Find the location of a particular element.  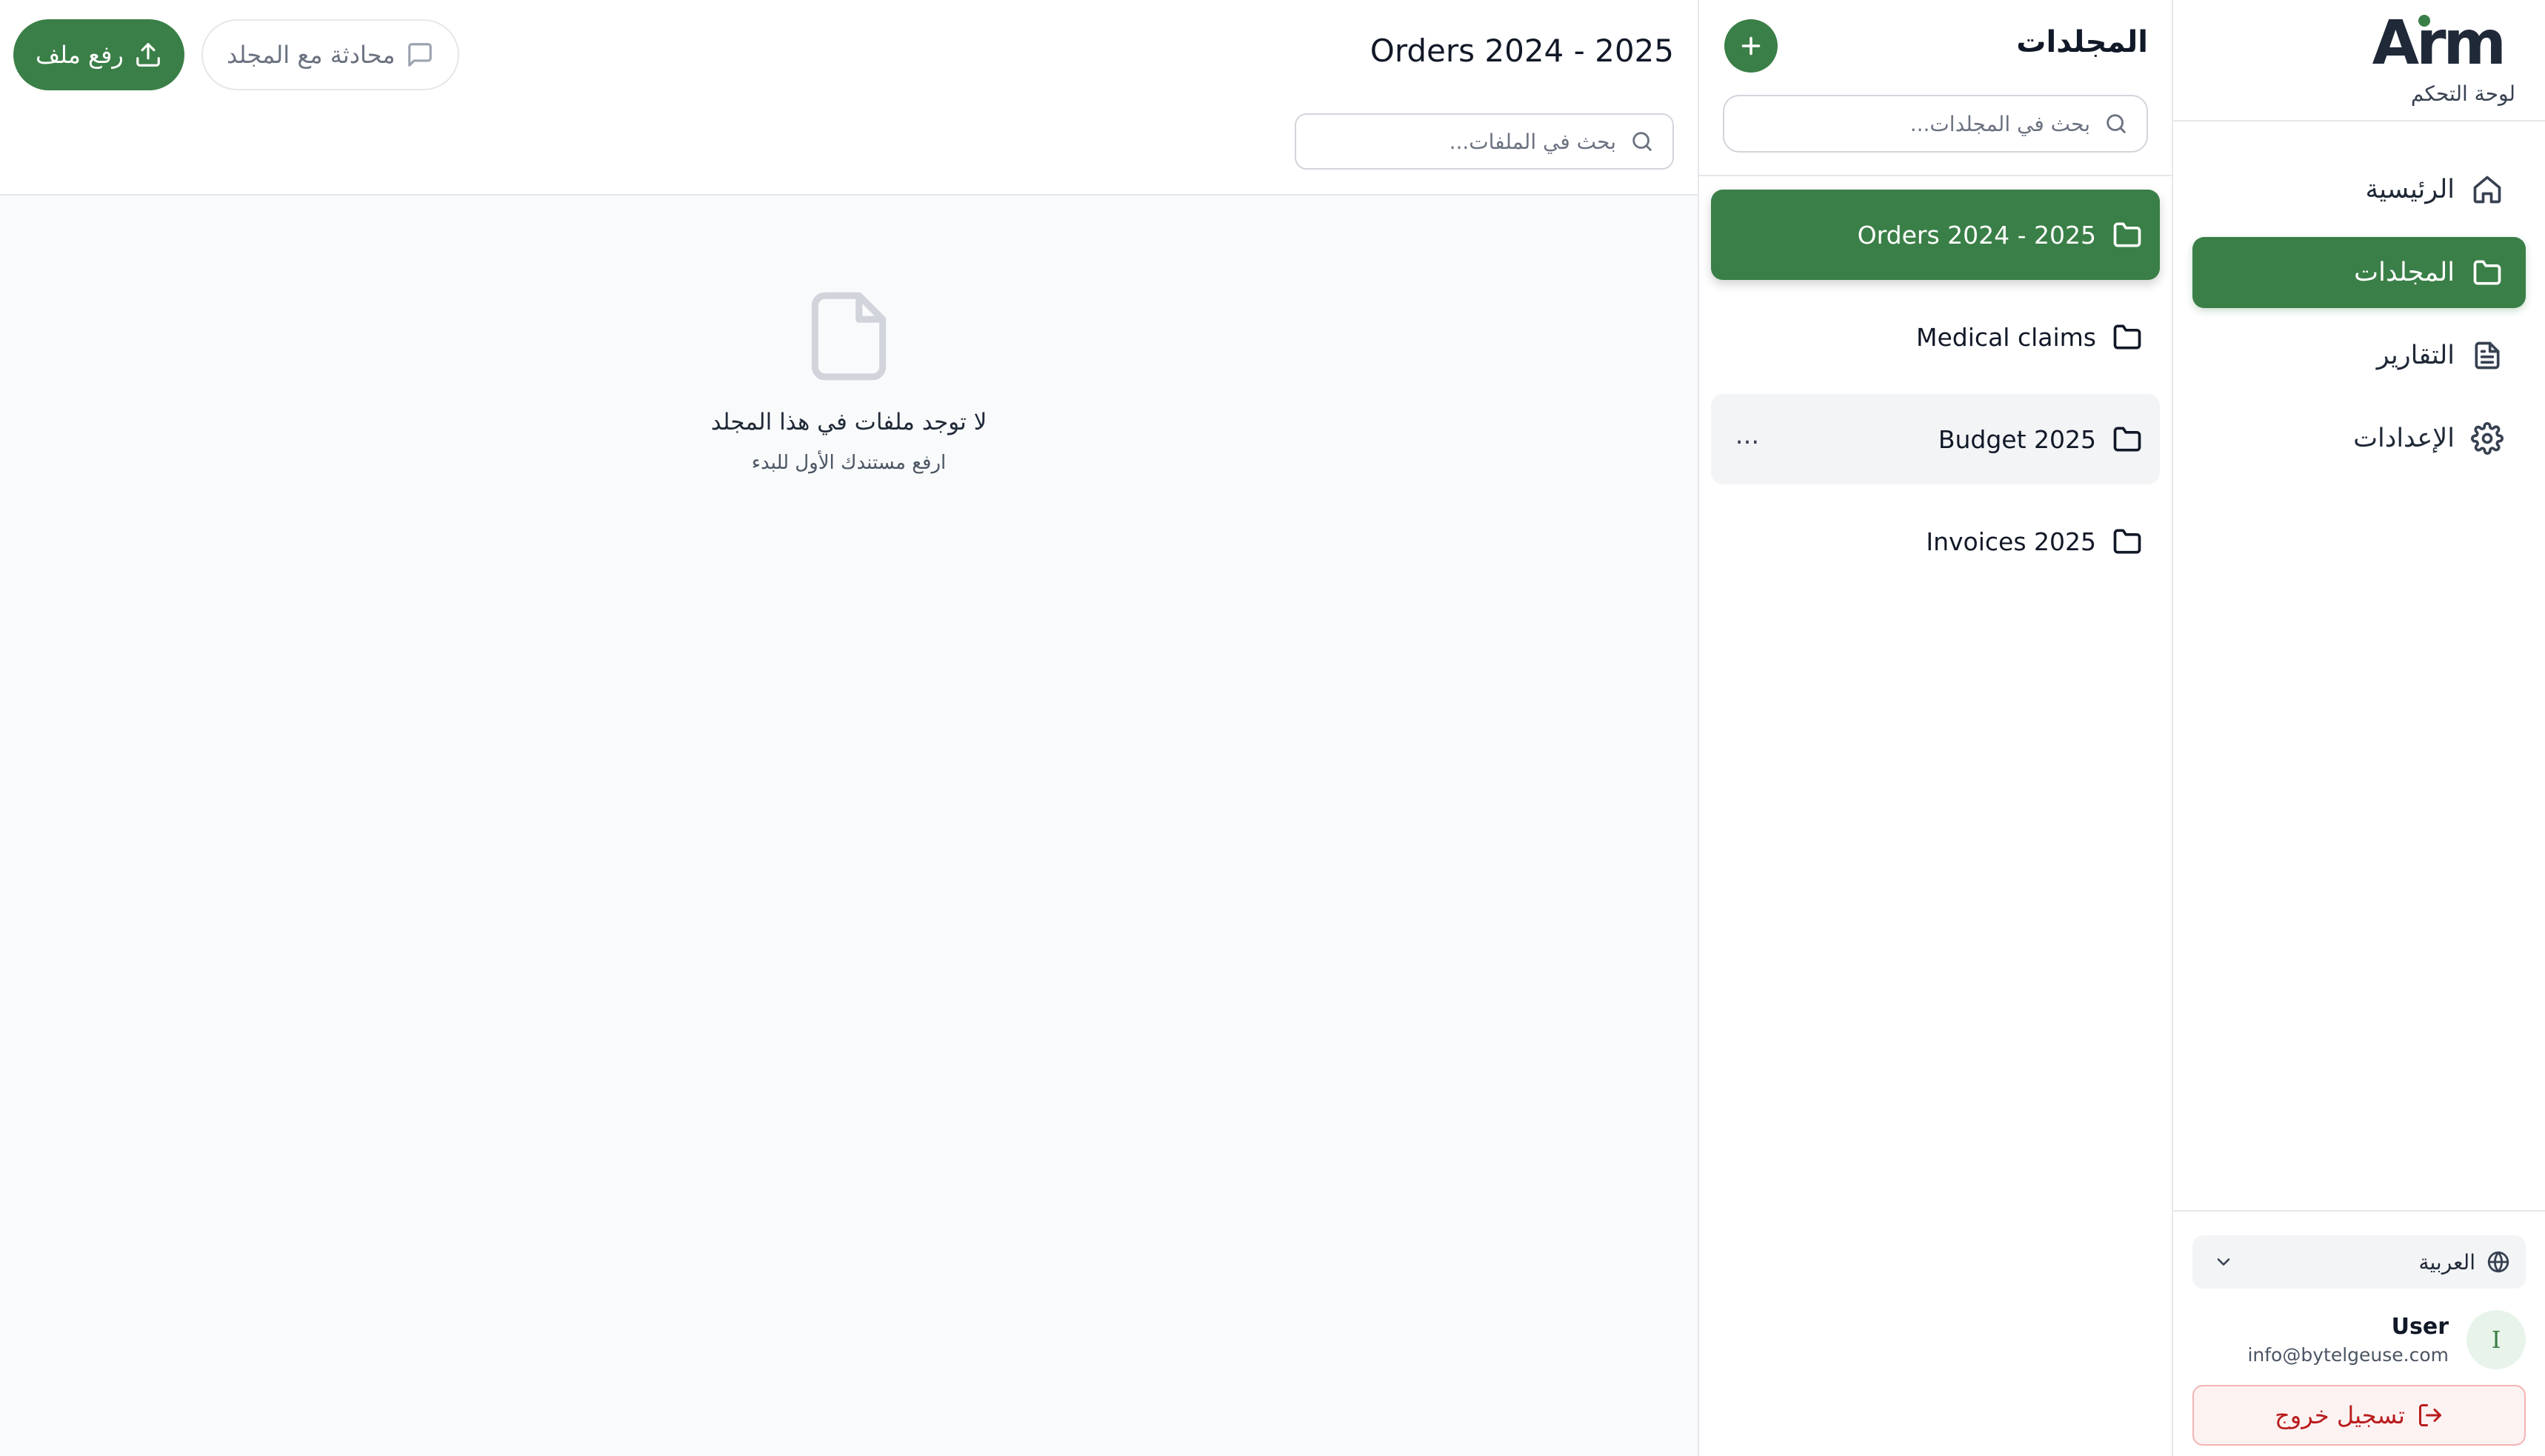

gear-icon is located at coordinates (2487, 439).